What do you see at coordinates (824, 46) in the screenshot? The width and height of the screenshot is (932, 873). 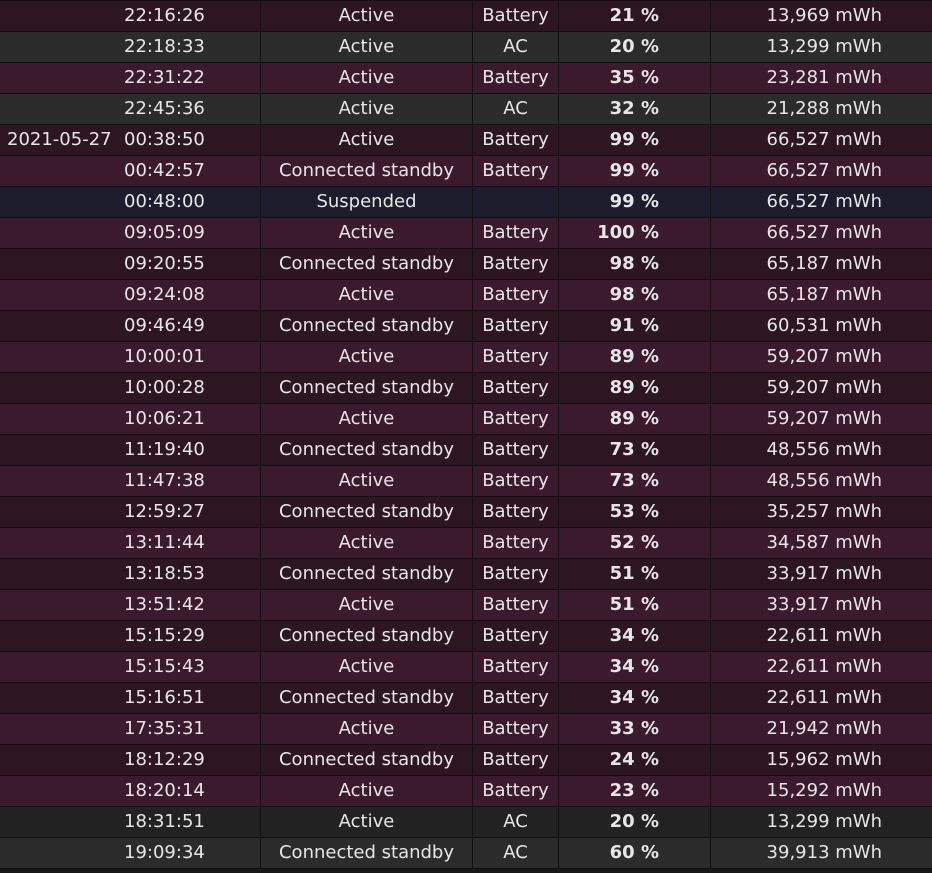 I see `row-capacity: 13,299 mWh` at bounding box center [824, 46].